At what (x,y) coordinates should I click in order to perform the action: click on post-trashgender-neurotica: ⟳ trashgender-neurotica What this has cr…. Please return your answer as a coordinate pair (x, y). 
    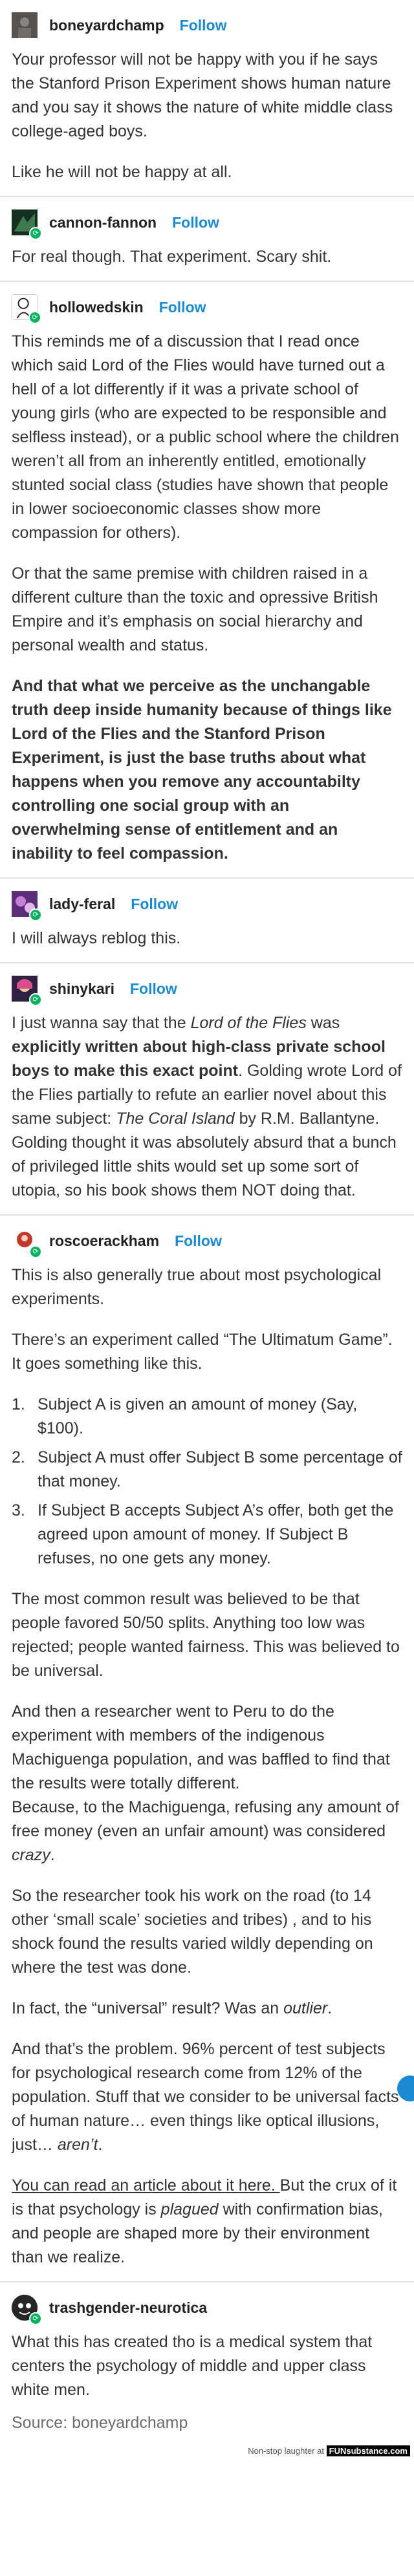
    Looking at the image, I should click on (207, 2370).